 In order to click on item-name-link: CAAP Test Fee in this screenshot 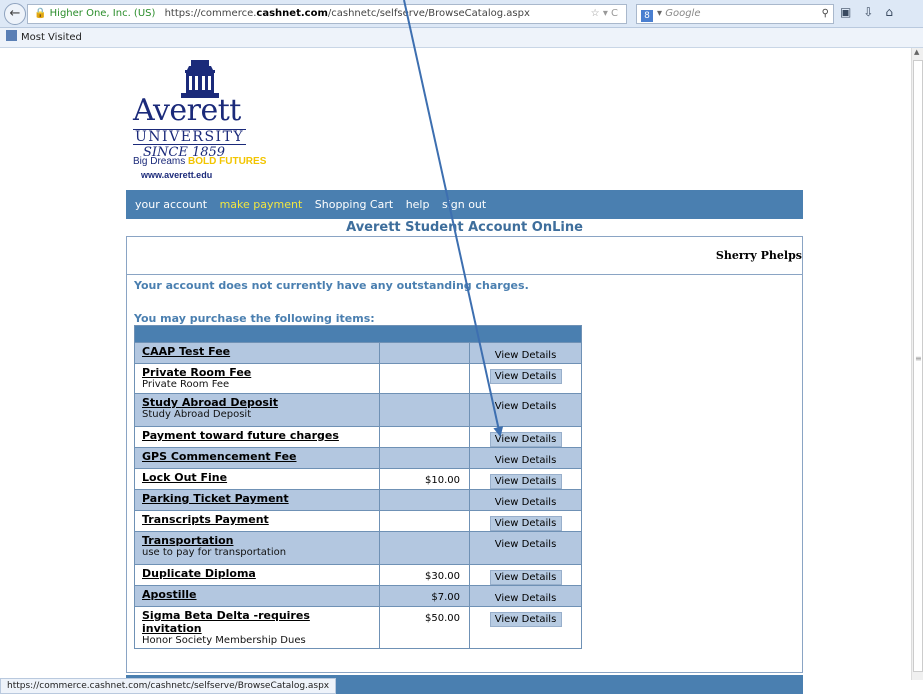, I will do `click(257, 351)`.